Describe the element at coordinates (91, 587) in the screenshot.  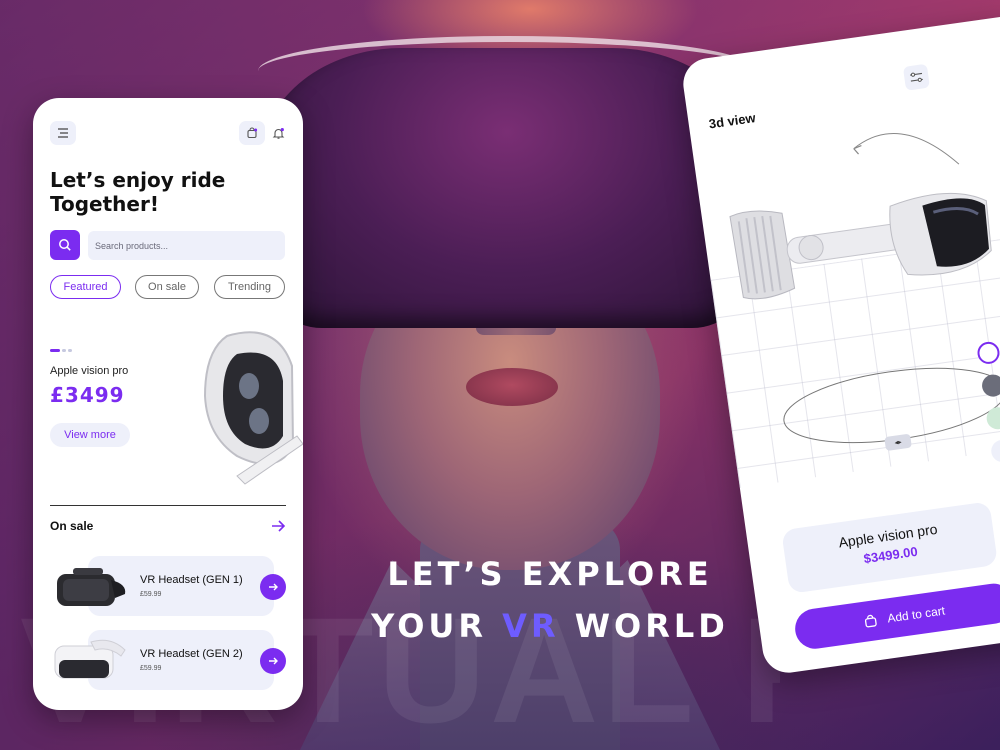
I see `vr-headset-gen1-image` at that location.